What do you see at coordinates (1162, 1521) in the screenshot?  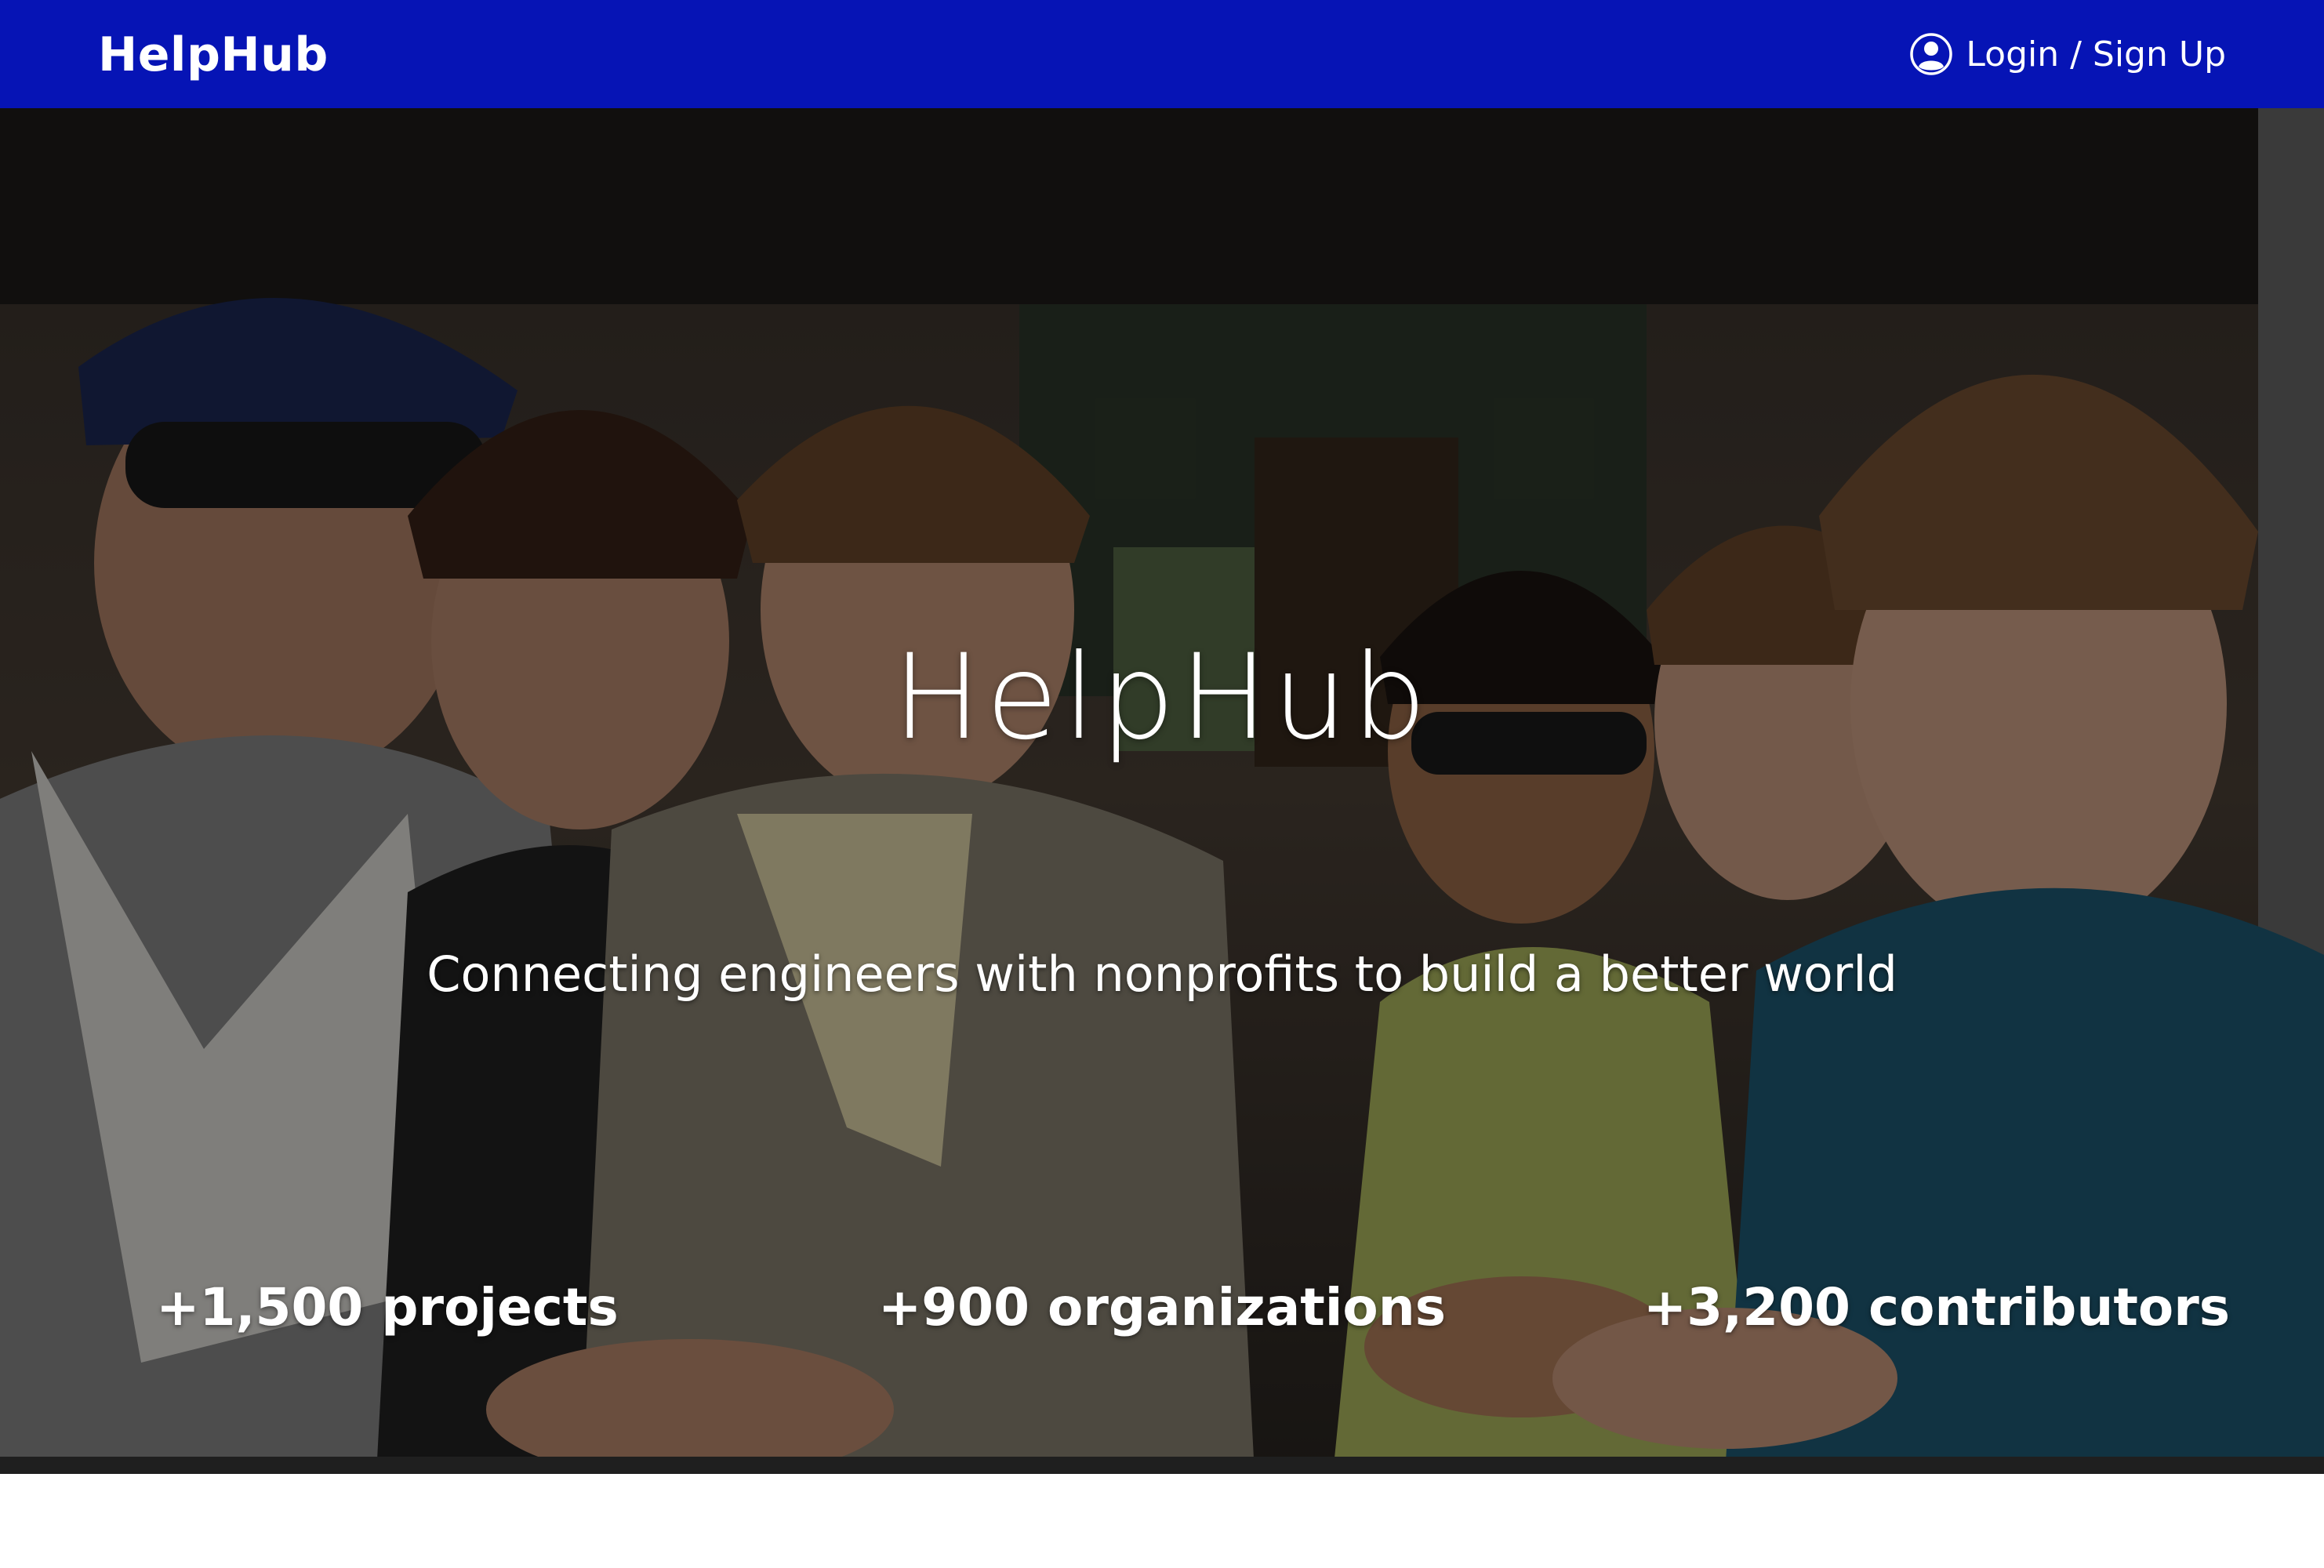 I see `page-content-below-hero` at bounding box center [1162, 1521].